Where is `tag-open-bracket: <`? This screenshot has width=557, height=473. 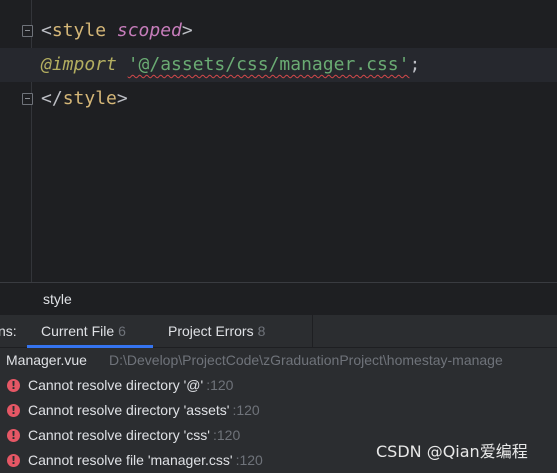
tag-open-bracket: < is located at coordinates (46, 30).